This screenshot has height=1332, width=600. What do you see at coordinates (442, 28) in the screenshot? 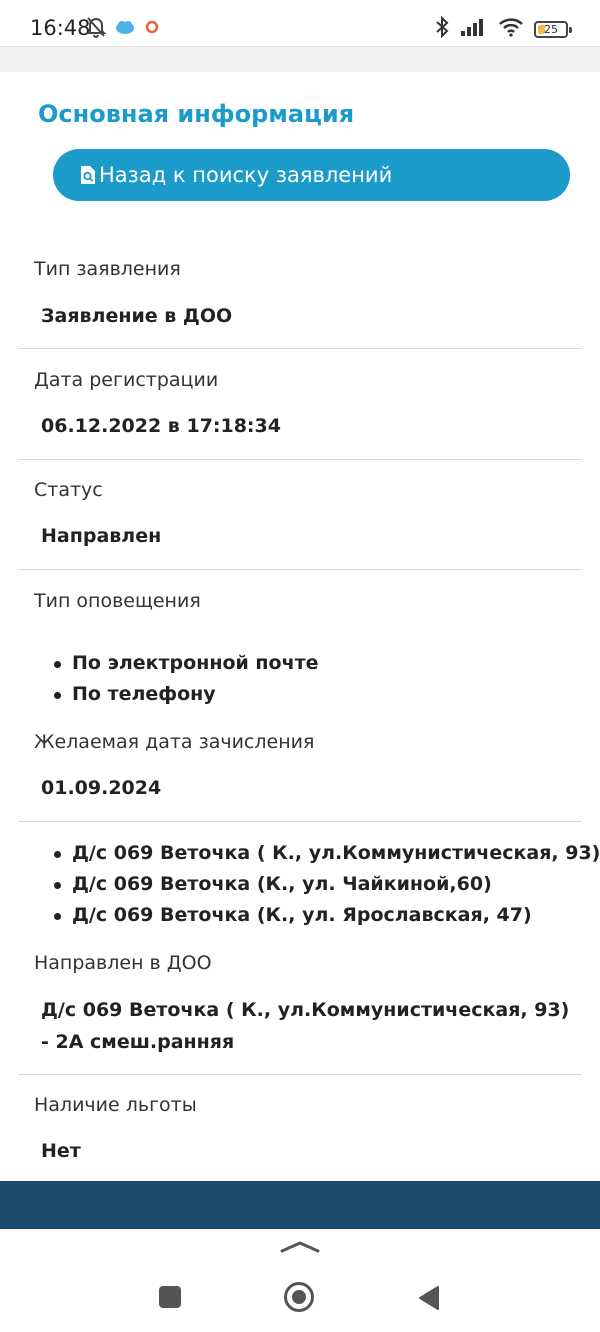
I see `bluetooth-icon` at bounding box center [442, 28].